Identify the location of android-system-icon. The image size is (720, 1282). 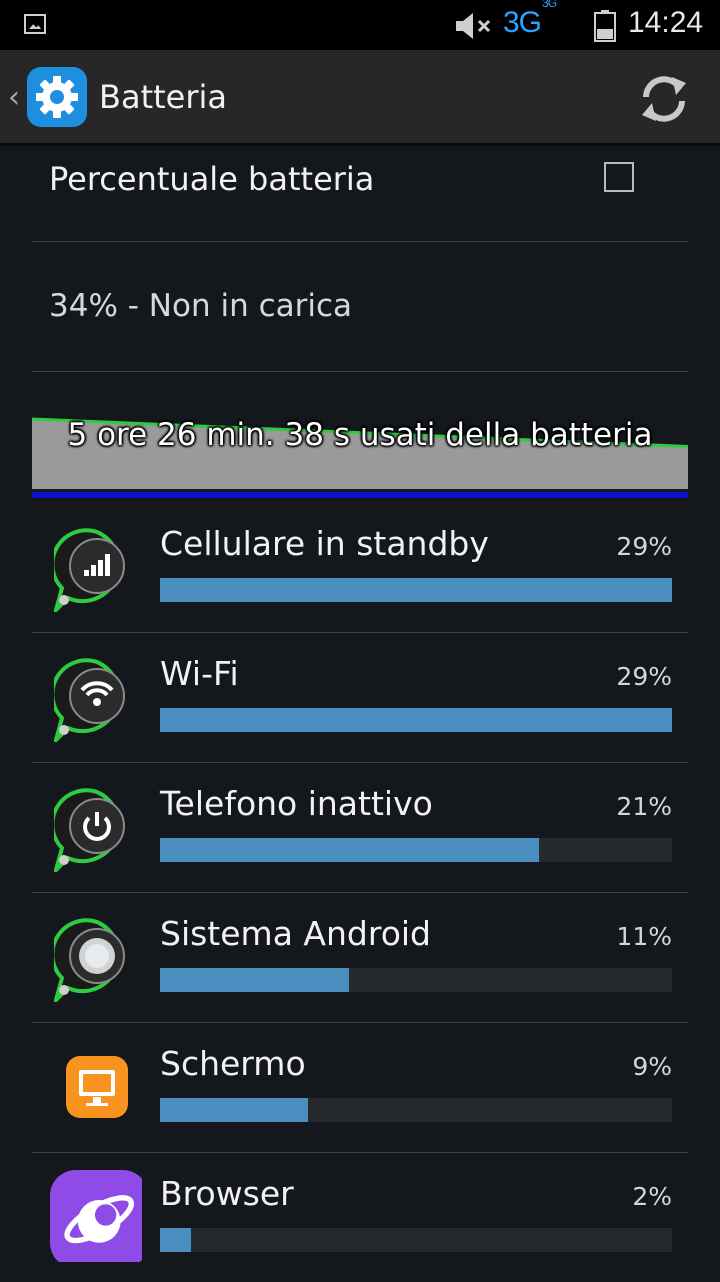
(89, 960).